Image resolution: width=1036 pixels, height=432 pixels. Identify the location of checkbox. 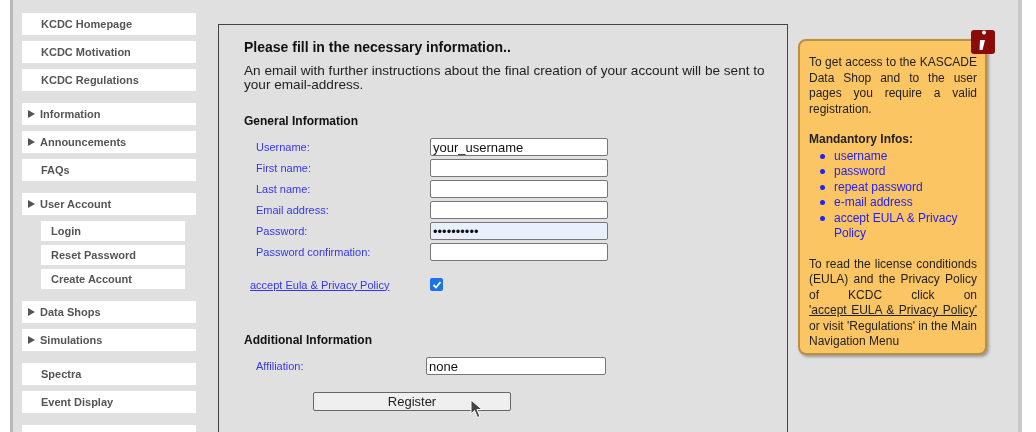
(436, 284).